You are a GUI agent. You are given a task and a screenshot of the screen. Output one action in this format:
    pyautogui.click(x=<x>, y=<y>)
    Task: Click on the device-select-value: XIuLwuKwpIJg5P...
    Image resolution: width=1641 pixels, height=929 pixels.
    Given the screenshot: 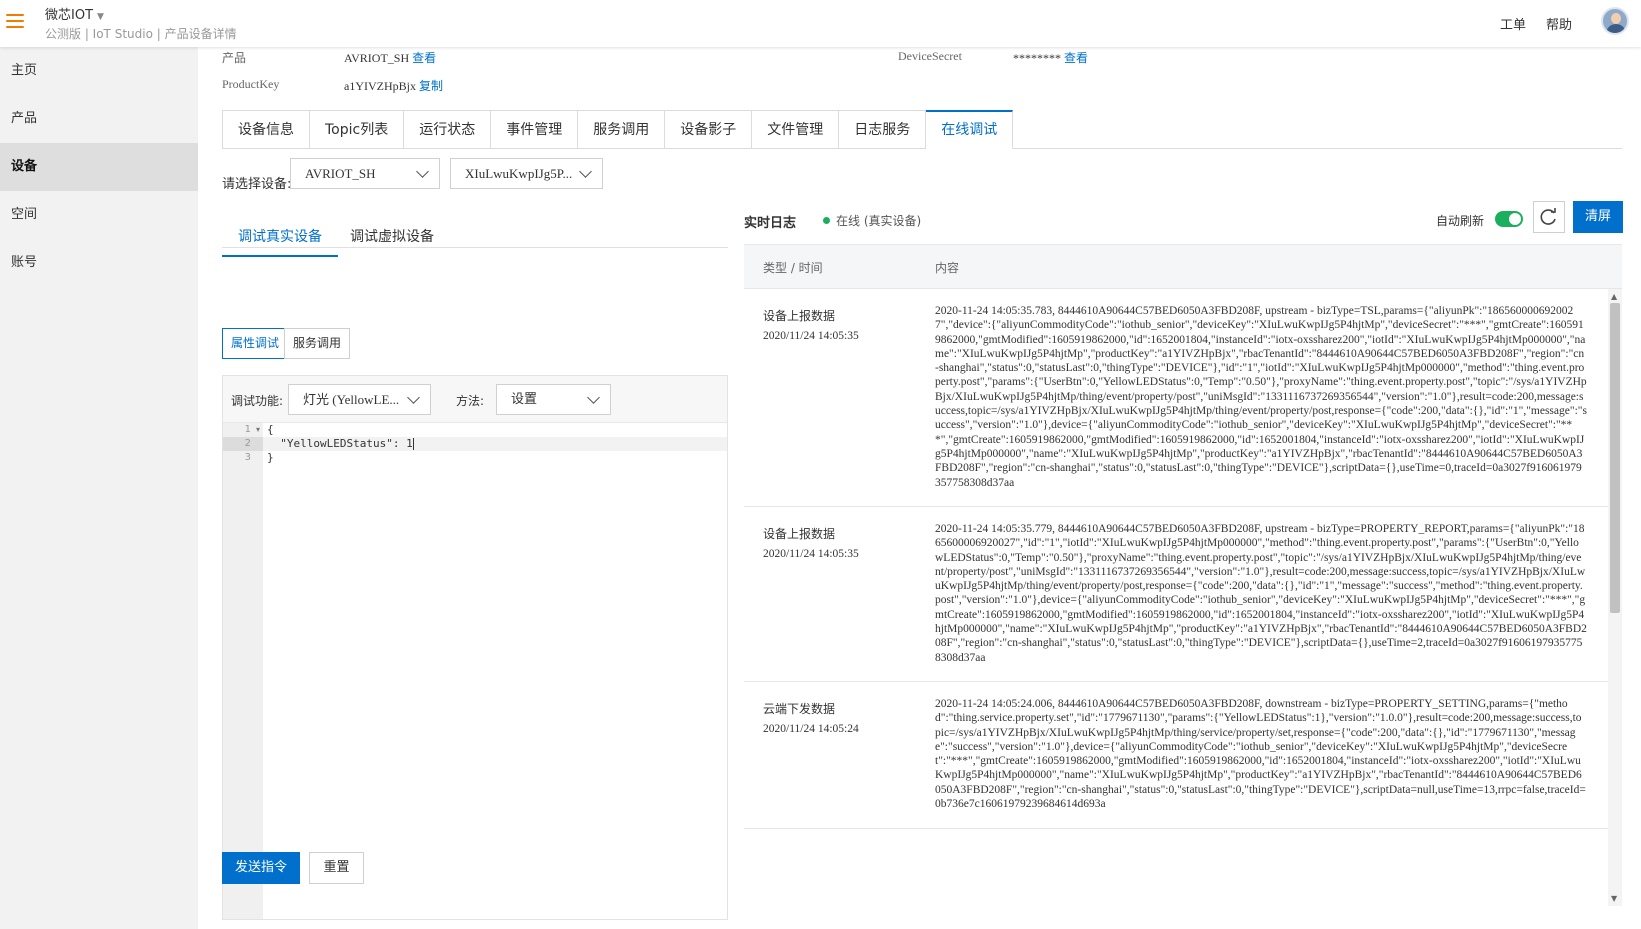 What is the action you would take?
    pyautogui.click(x=519, y=173)
    